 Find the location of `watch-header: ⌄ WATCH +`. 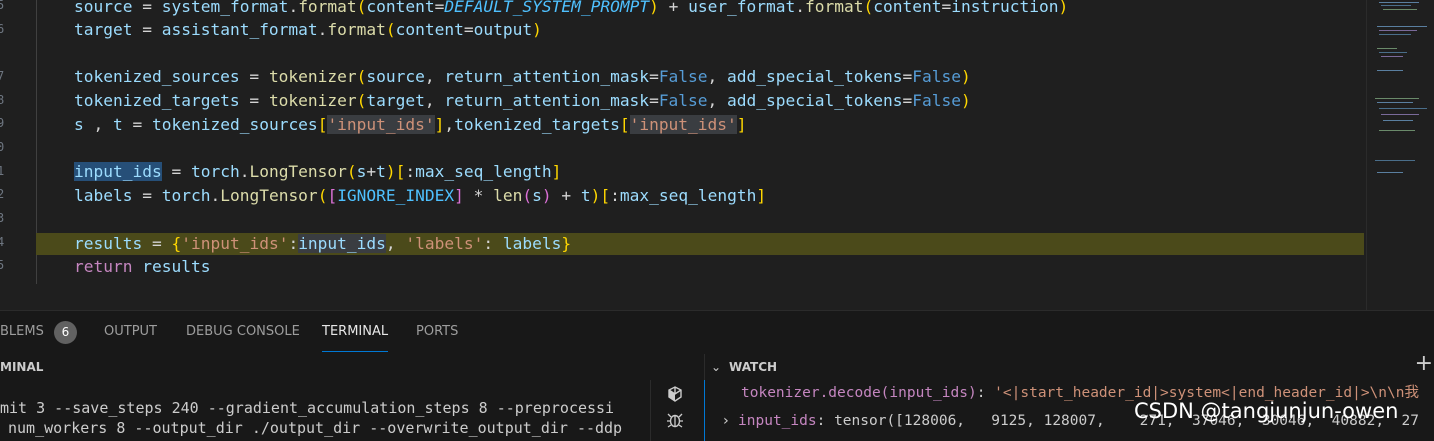

watch-header: ⌄ WATCH + is located at coordinates (1069, 365).